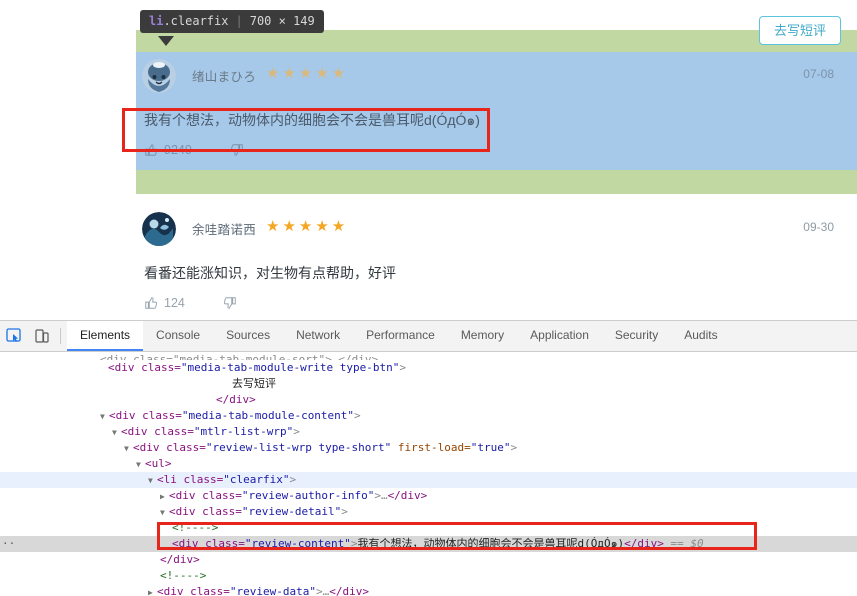  What do you see at coordinates (559, 336) in the screenshot?
I see `tab-application: Application` at bounding box center [559, 336].